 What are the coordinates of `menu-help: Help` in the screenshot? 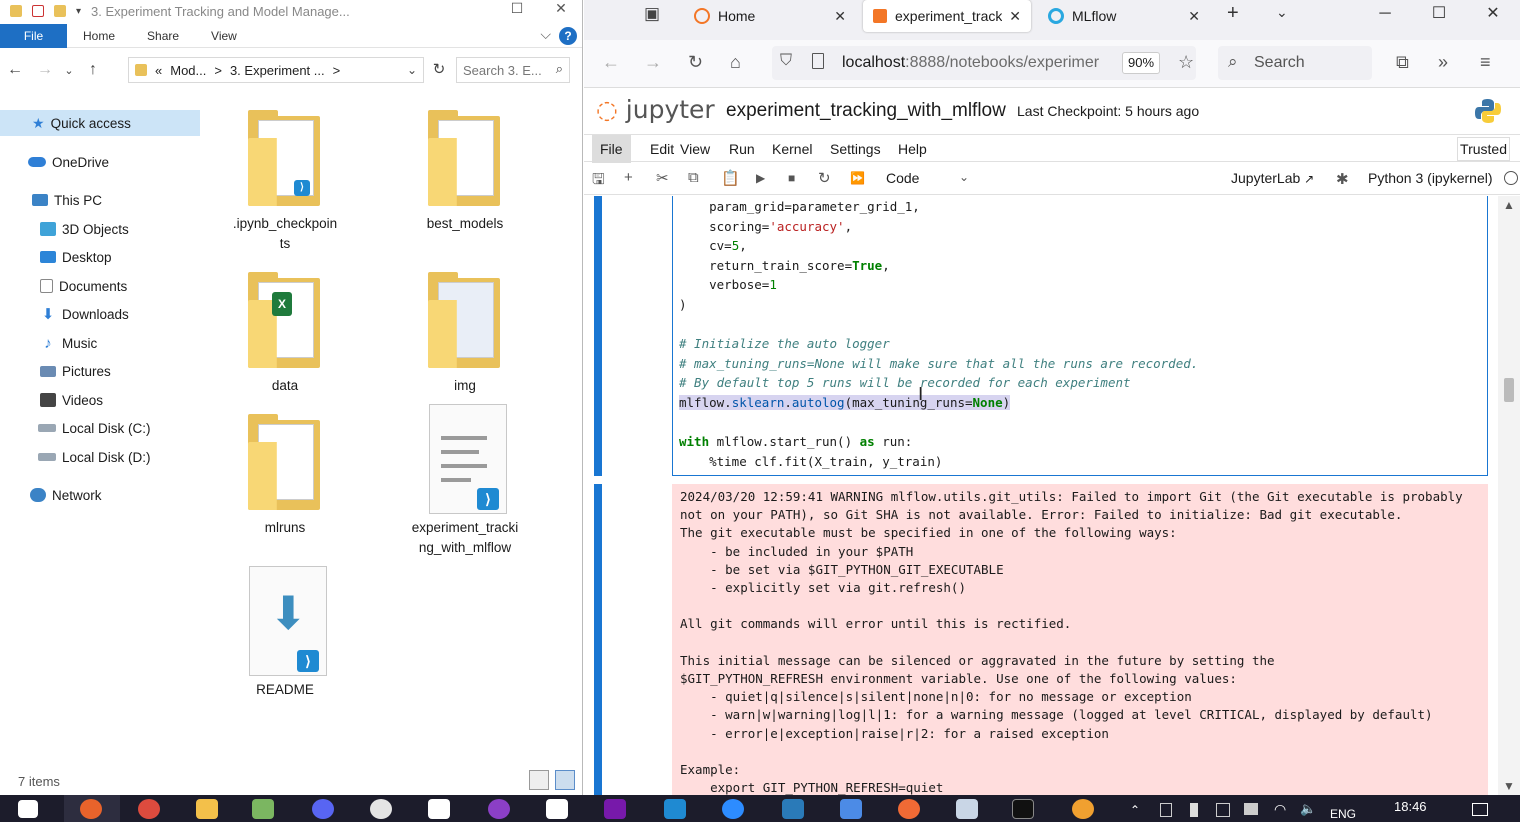 It's located at (912, 149).